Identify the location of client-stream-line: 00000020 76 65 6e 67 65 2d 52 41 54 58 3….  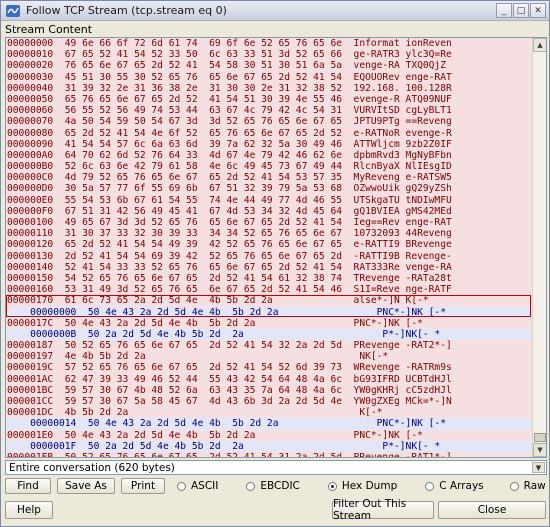
(269, 66).